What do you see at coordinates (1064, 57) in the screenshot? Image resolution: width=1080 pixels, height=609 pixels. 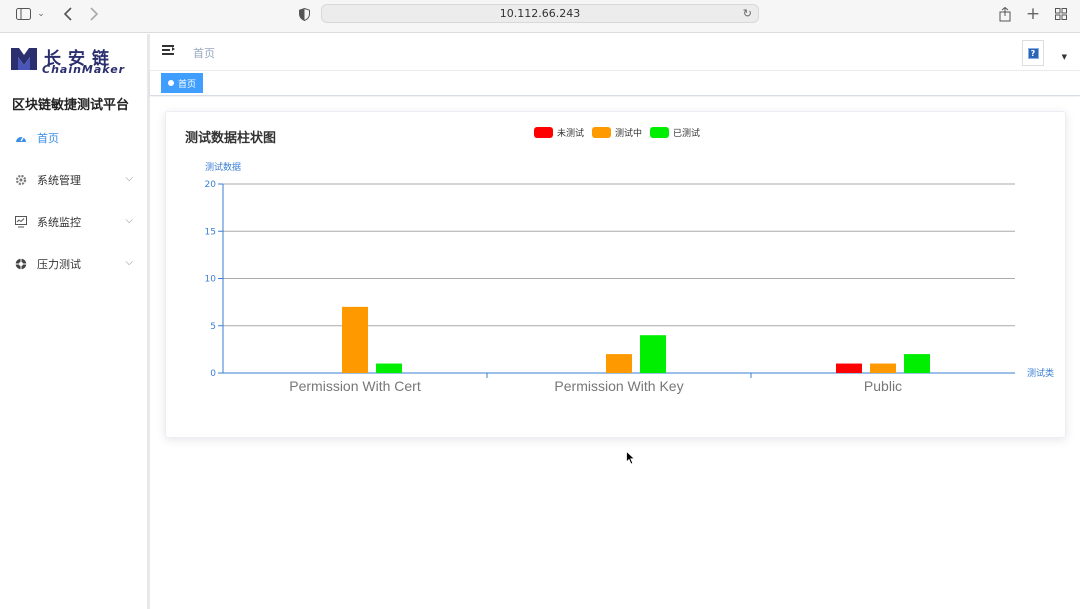 I see `caret-down-icon: ▼` at bounding box center [1064, 57].